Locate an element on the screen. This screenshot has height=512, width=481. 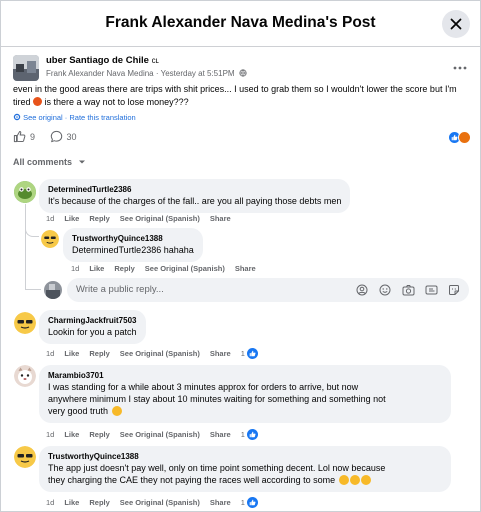
post-author: Frank Alexander Nava Medina is located at coordinates (100, 73).